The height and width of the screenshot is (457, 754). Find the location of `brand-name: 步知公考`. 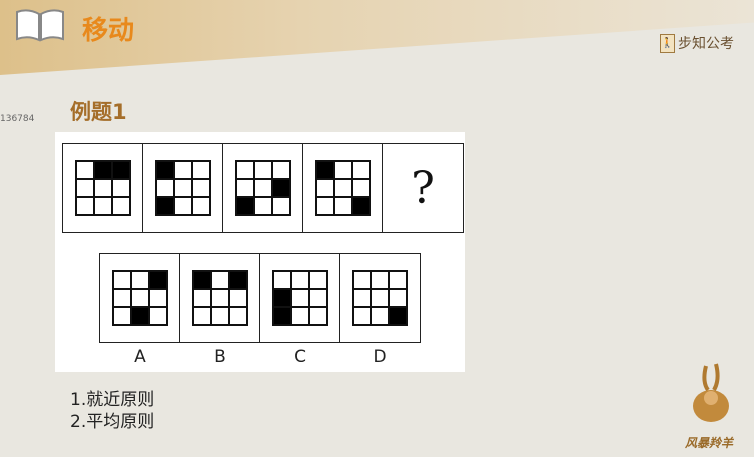

brand-name: 步知公考 is located at coordinates (706, 44).